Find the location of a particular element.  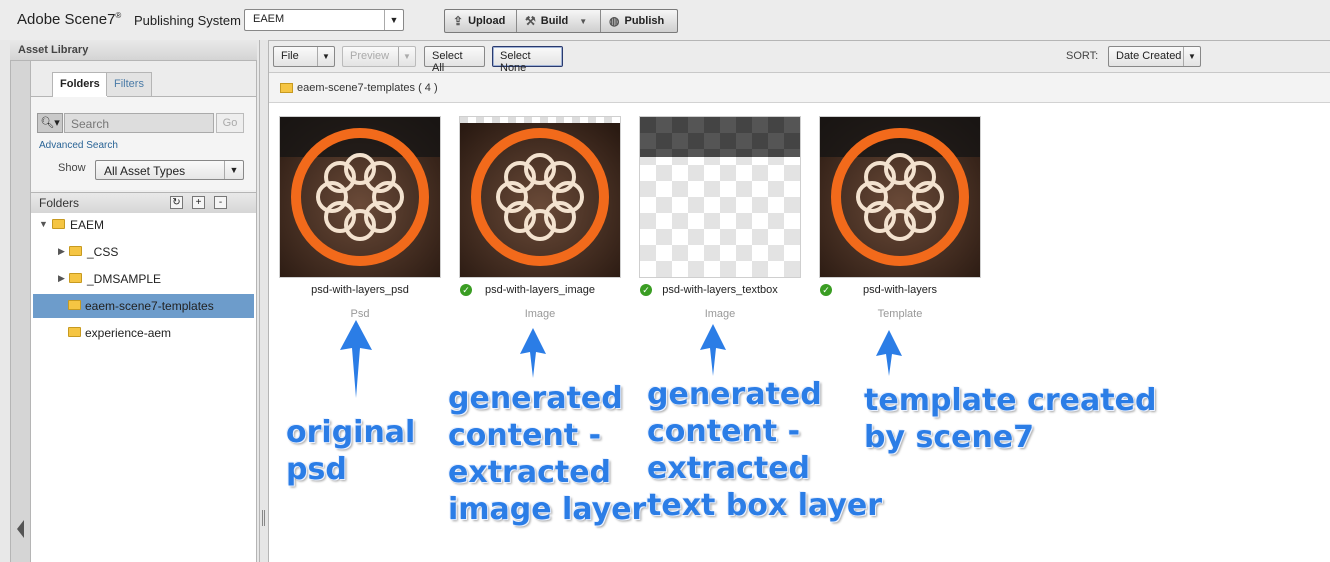

build-button: ⚒ Build ▼ is located at coordinates (559, 21).